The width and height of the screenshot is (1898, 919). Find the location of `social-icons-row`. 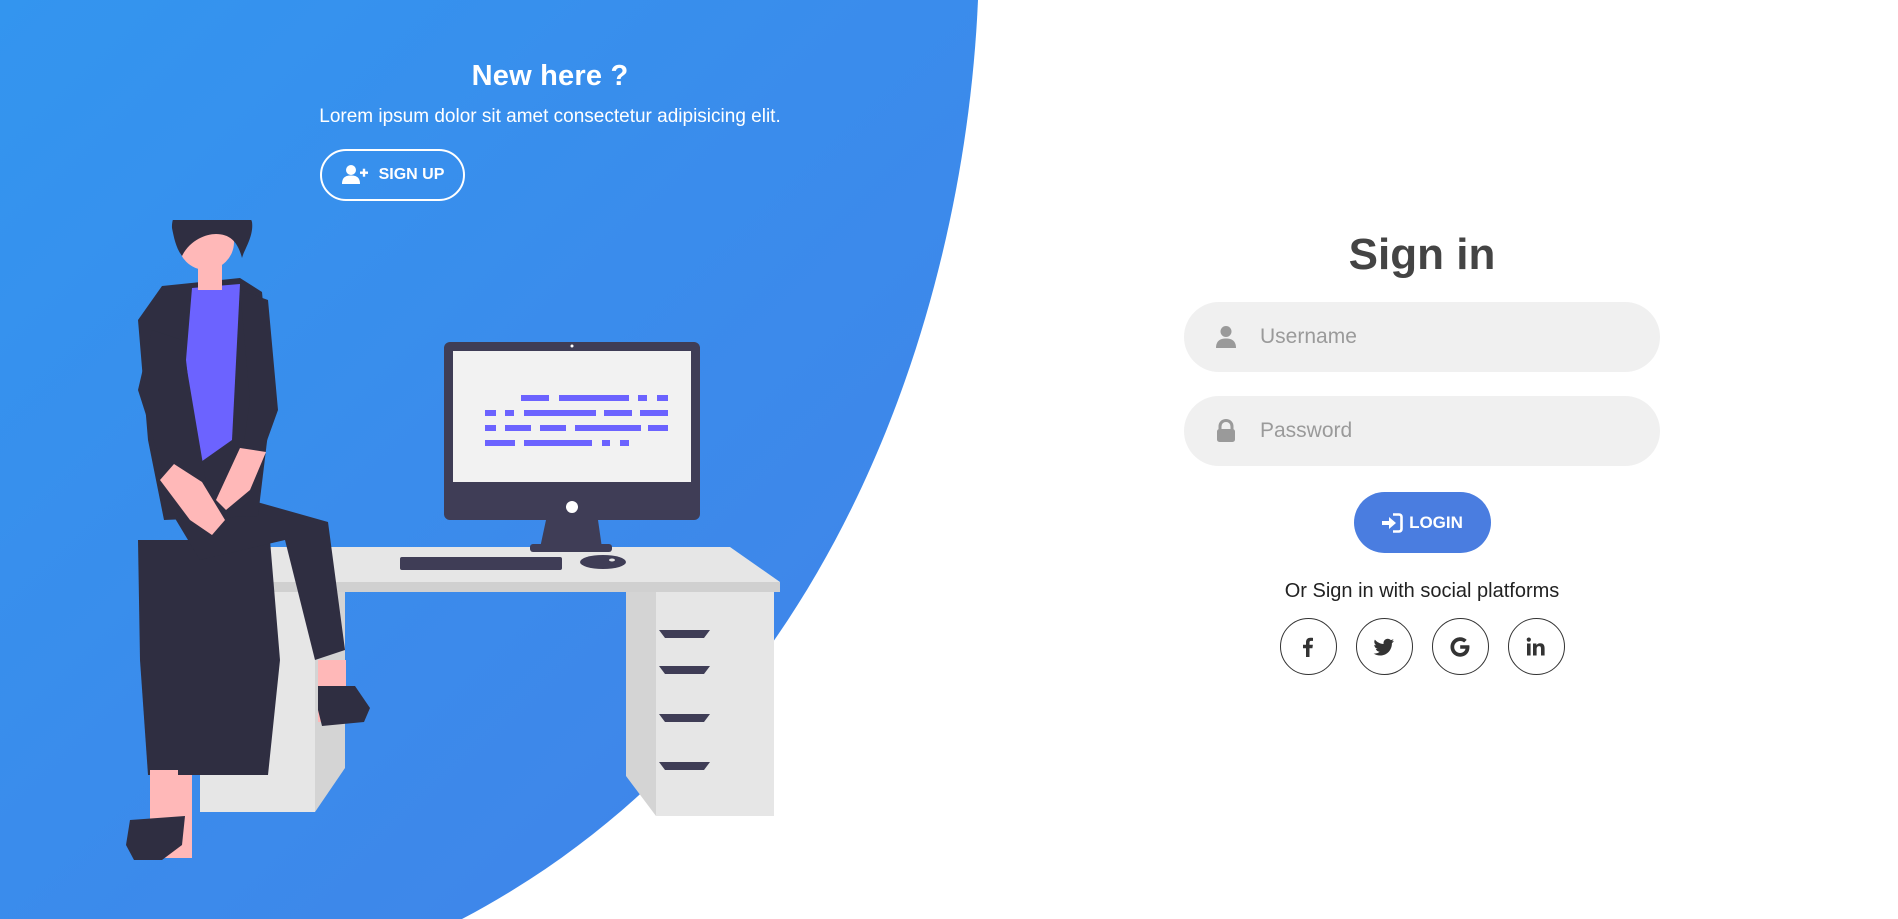

social-icons-row is located at coordinates (1422, 646).